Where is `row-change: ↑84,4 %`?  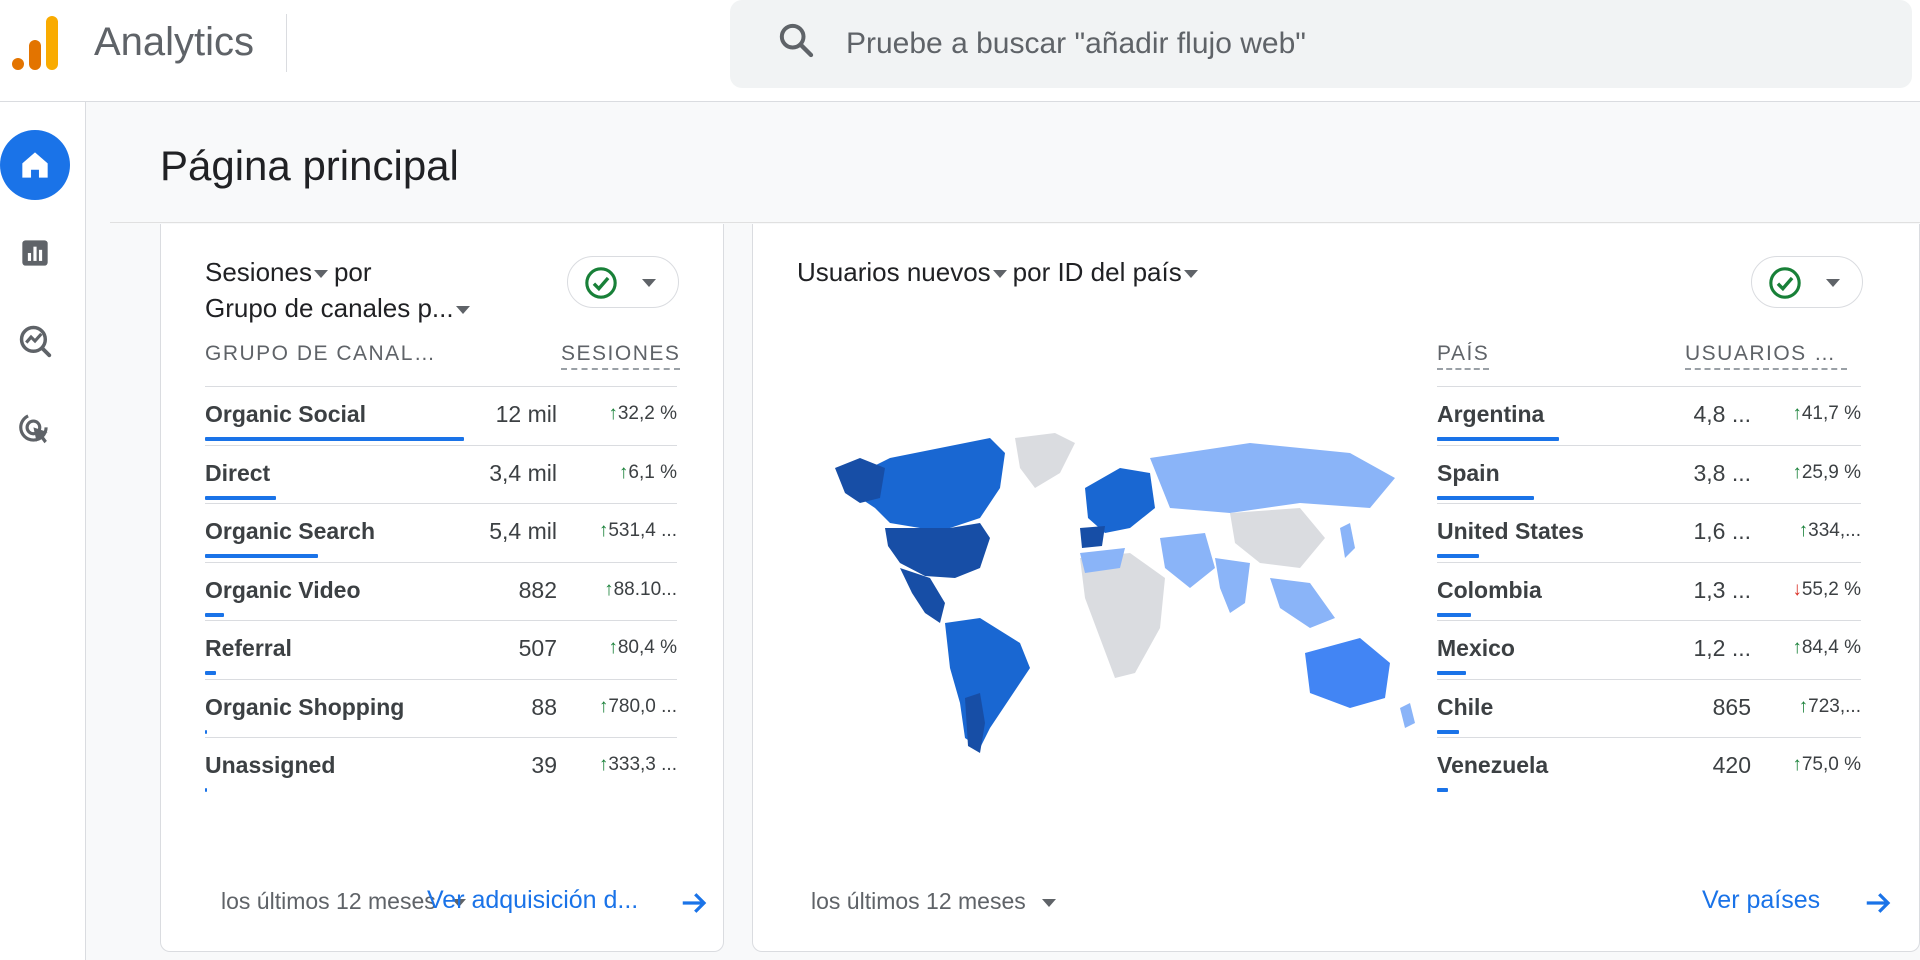
row-change: ↑84,4 % is located at coordinates (1816, 648).